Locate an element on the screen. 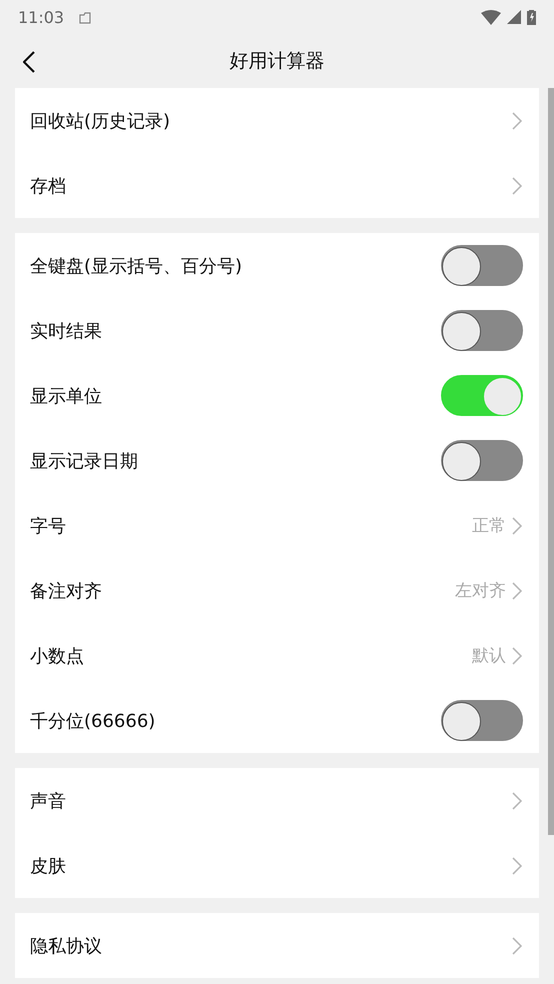 This screenshot has height=984, width=554. signal-icon is located at coordinates (514, 17).